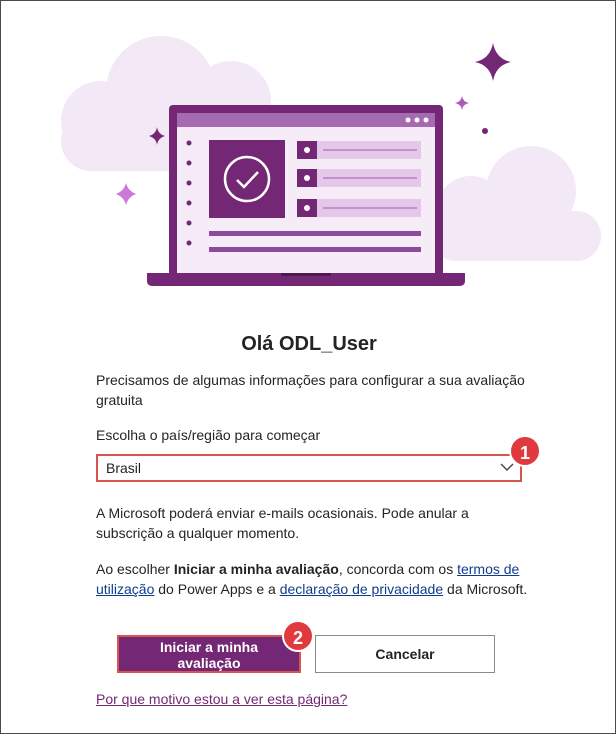 This screenshot has height=734, width=616. I want to click on country-selected-value: Brasil, so click(124, 468).